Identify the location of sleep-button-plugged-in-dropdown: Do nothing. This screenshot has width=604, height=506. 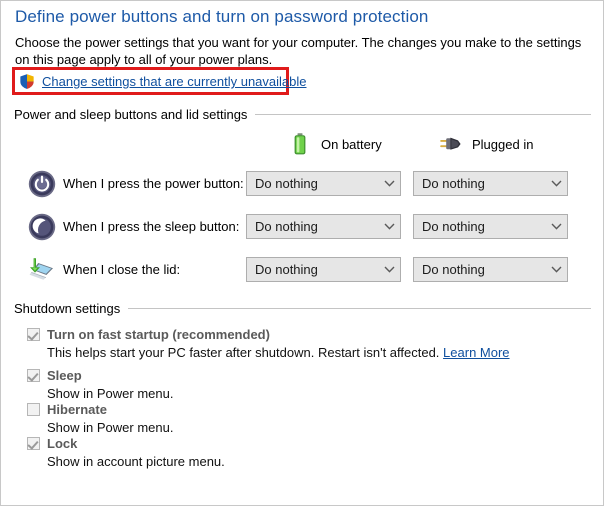
(490, 226).